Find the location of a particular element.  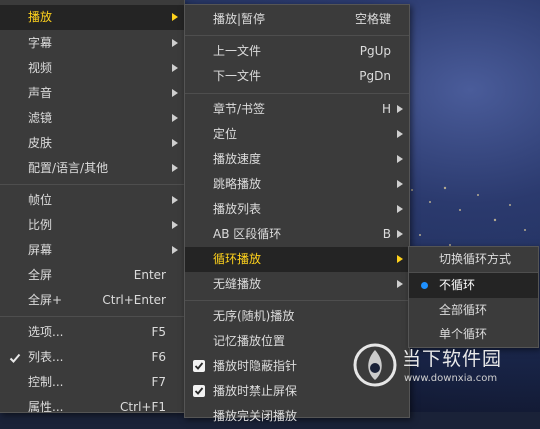

menu-item-frame: 帧位 is located at coordinates (92, 200).